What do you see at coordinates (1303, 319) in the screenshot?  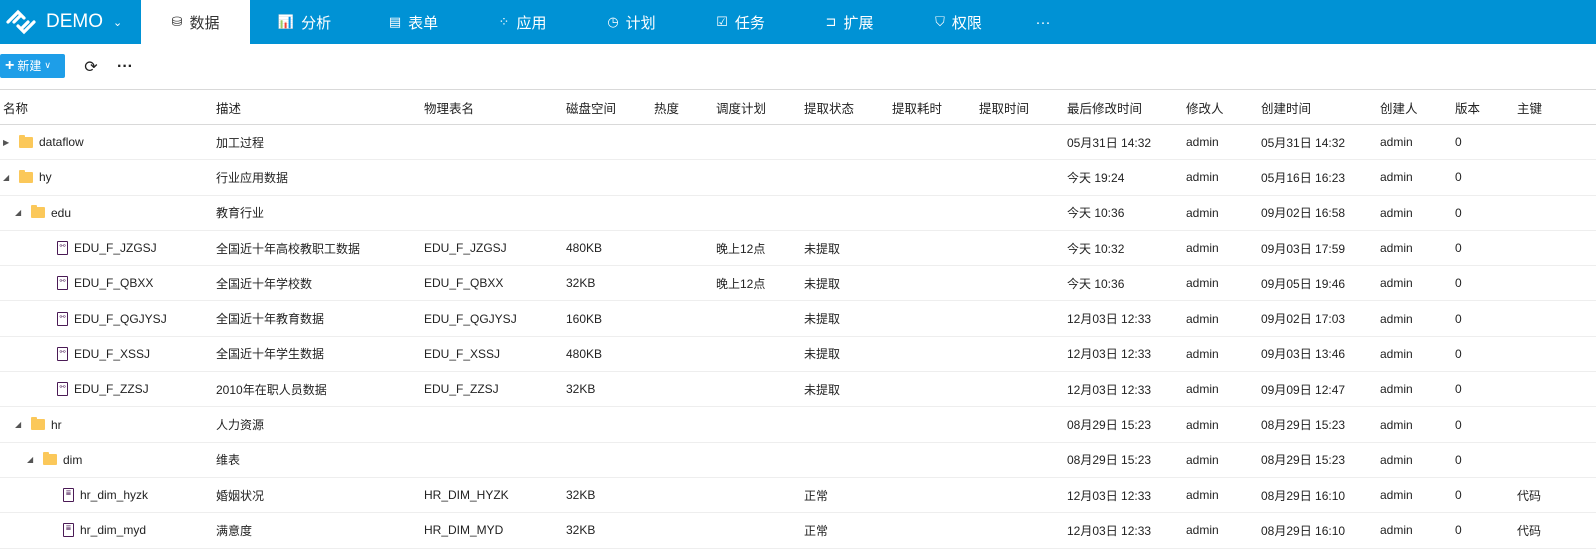 I see `cell: 09月02日 17:03` at bounding box center [1303, 319].